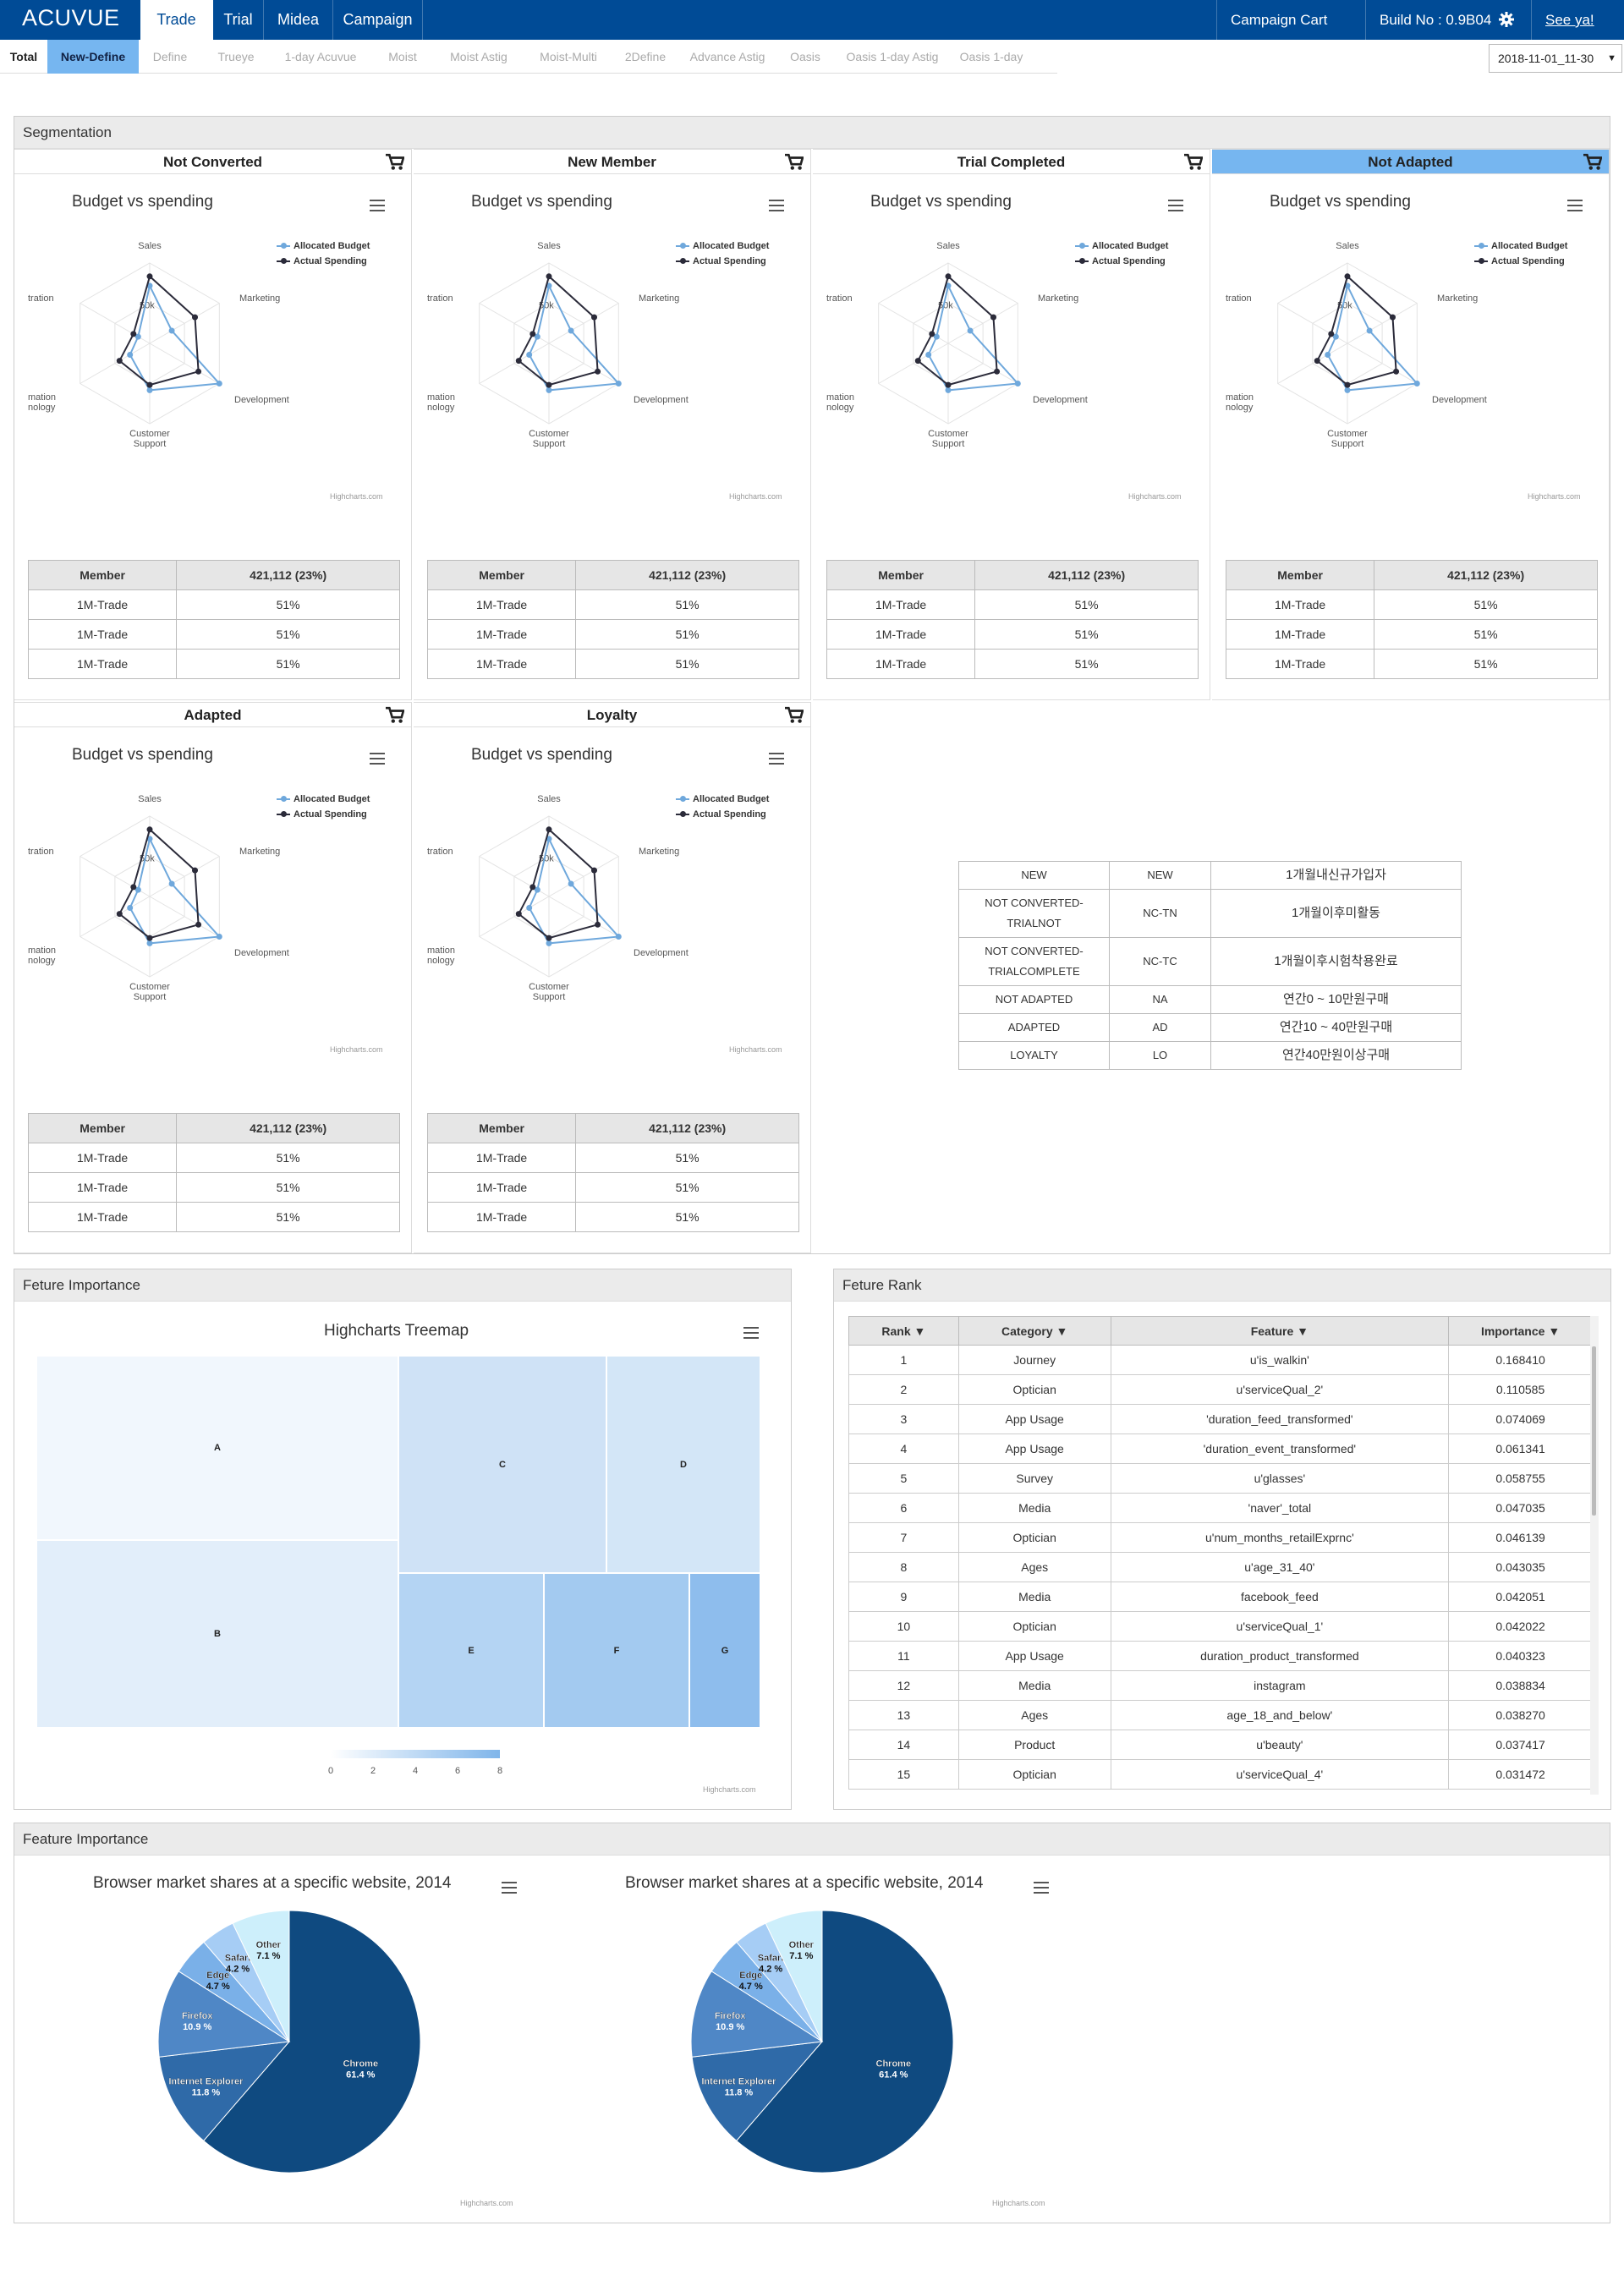  Describe the element at coordinates (71, 18) in the screenshot. I see `acuvue-logo: ACUVUE` at that location.